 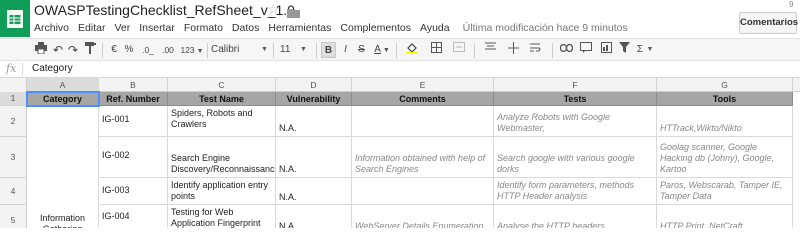 I want to click on row-header-1: 1, so click(x=13, y=99).